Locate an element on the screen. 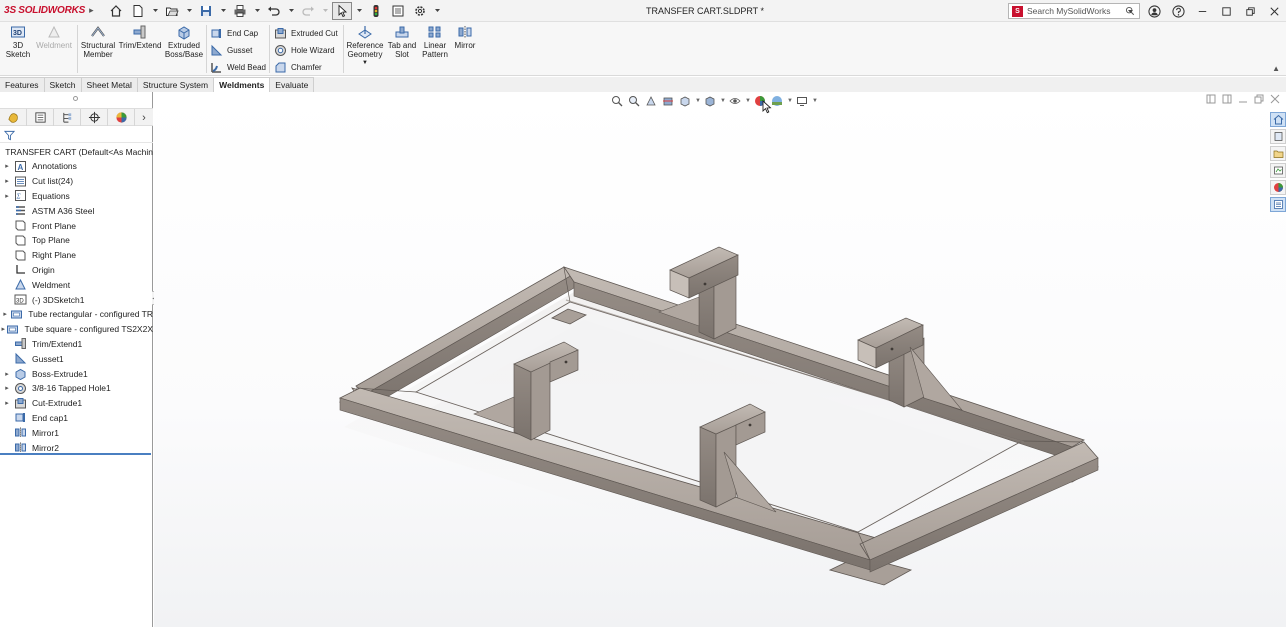 This screenshot has width=1286, height=627. print-icon is located at coordinates (240, 11).